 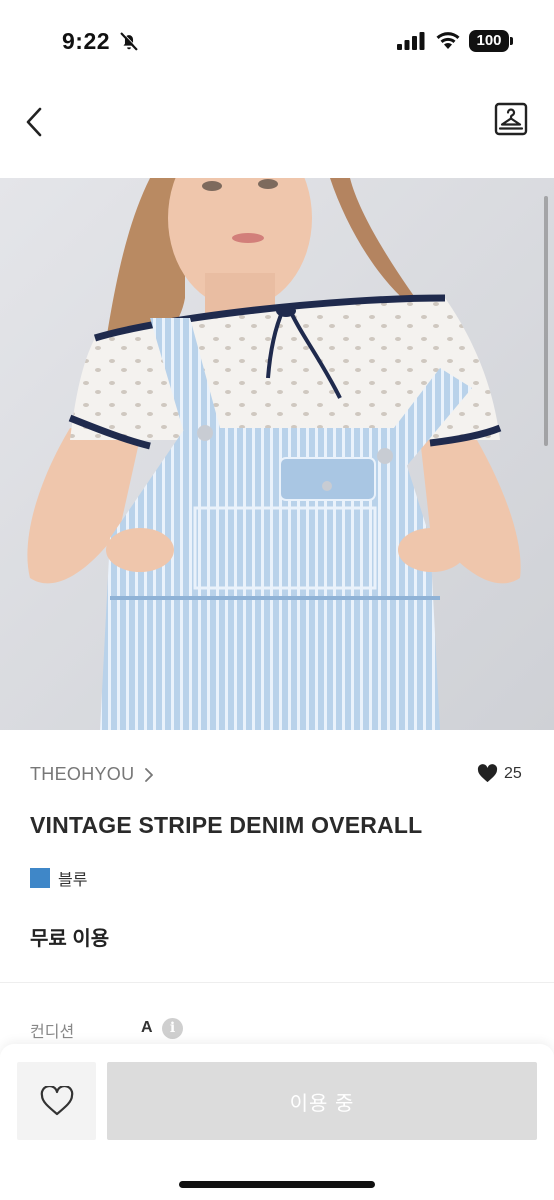 What do you see at coordinates (226, 825) in the screenshot?
I see `product-title: VINTAGE STRIPE DENIM OVERALL` at bounding box center [226, 825].